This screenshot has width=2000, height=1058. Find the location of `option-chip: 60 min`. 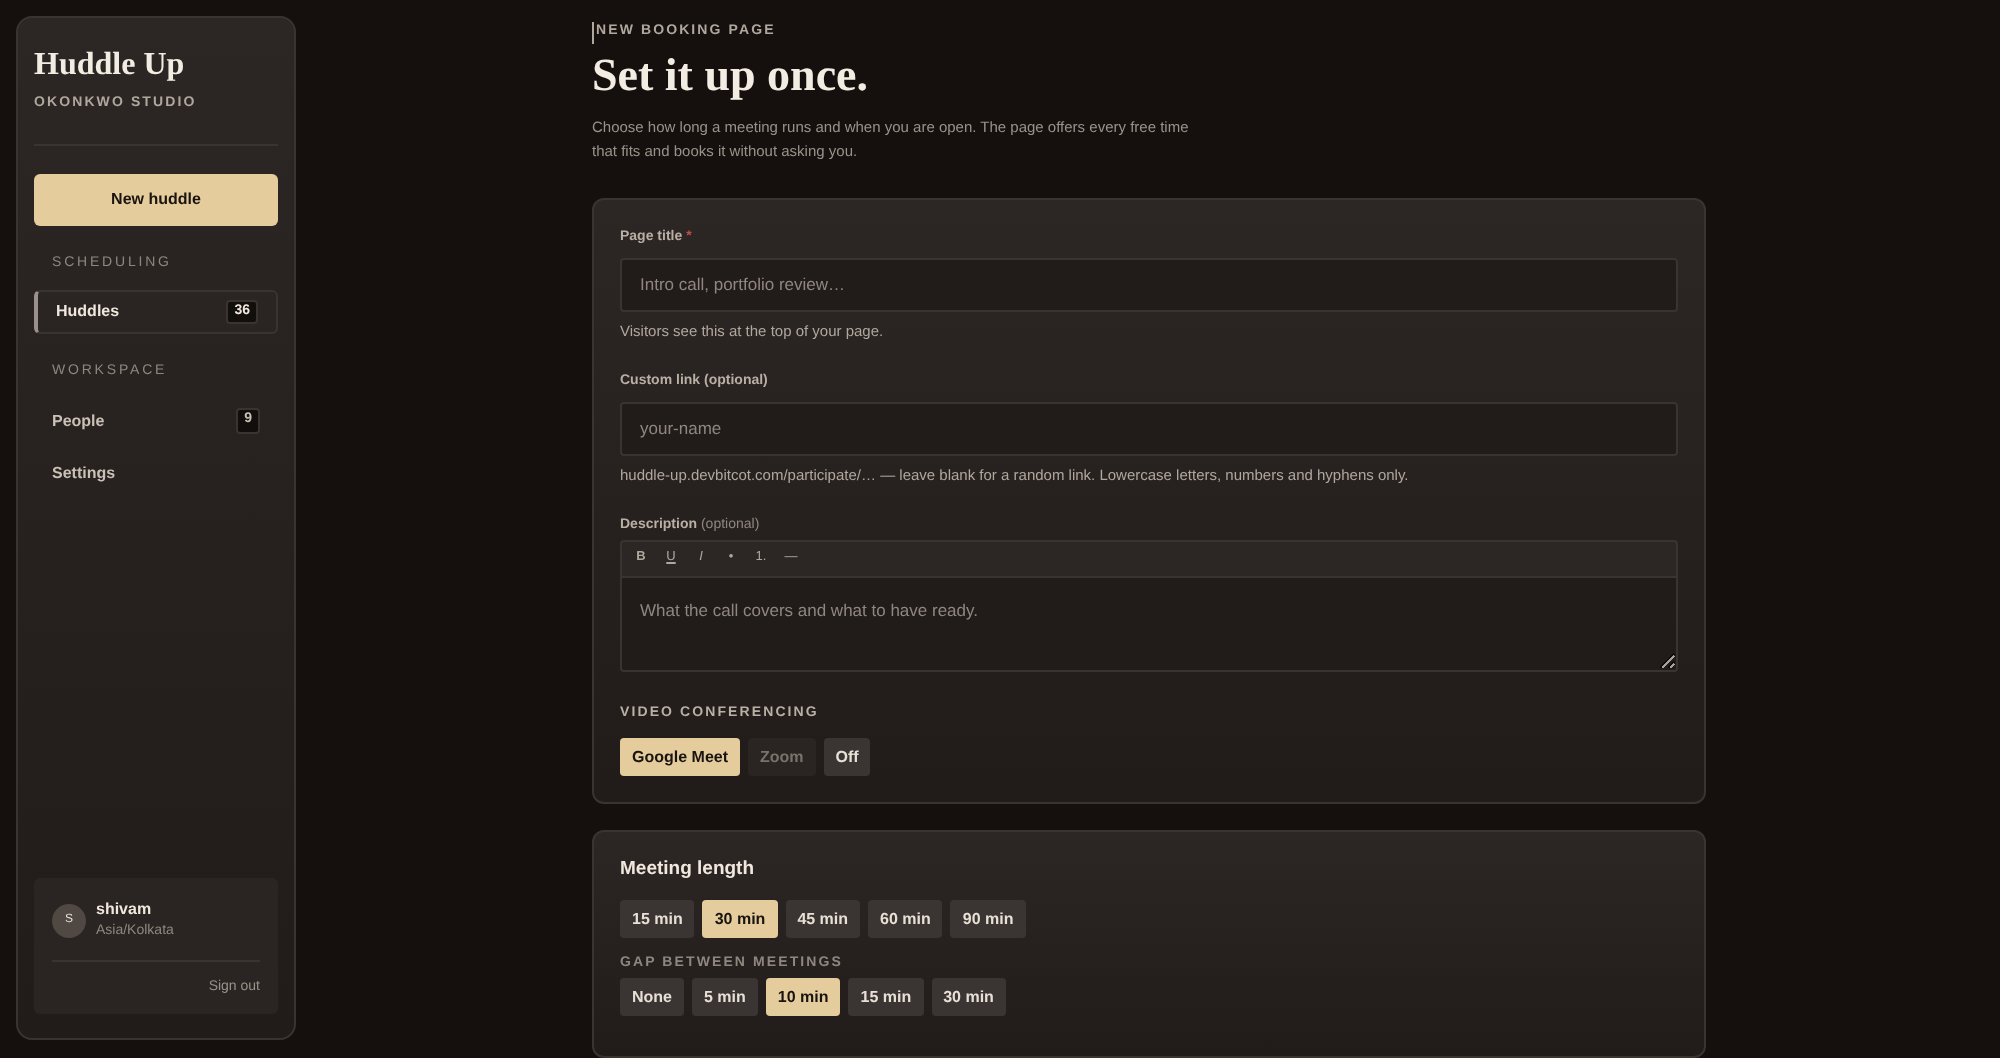

option-chip: 60 min is located at coordinates (905, 918).